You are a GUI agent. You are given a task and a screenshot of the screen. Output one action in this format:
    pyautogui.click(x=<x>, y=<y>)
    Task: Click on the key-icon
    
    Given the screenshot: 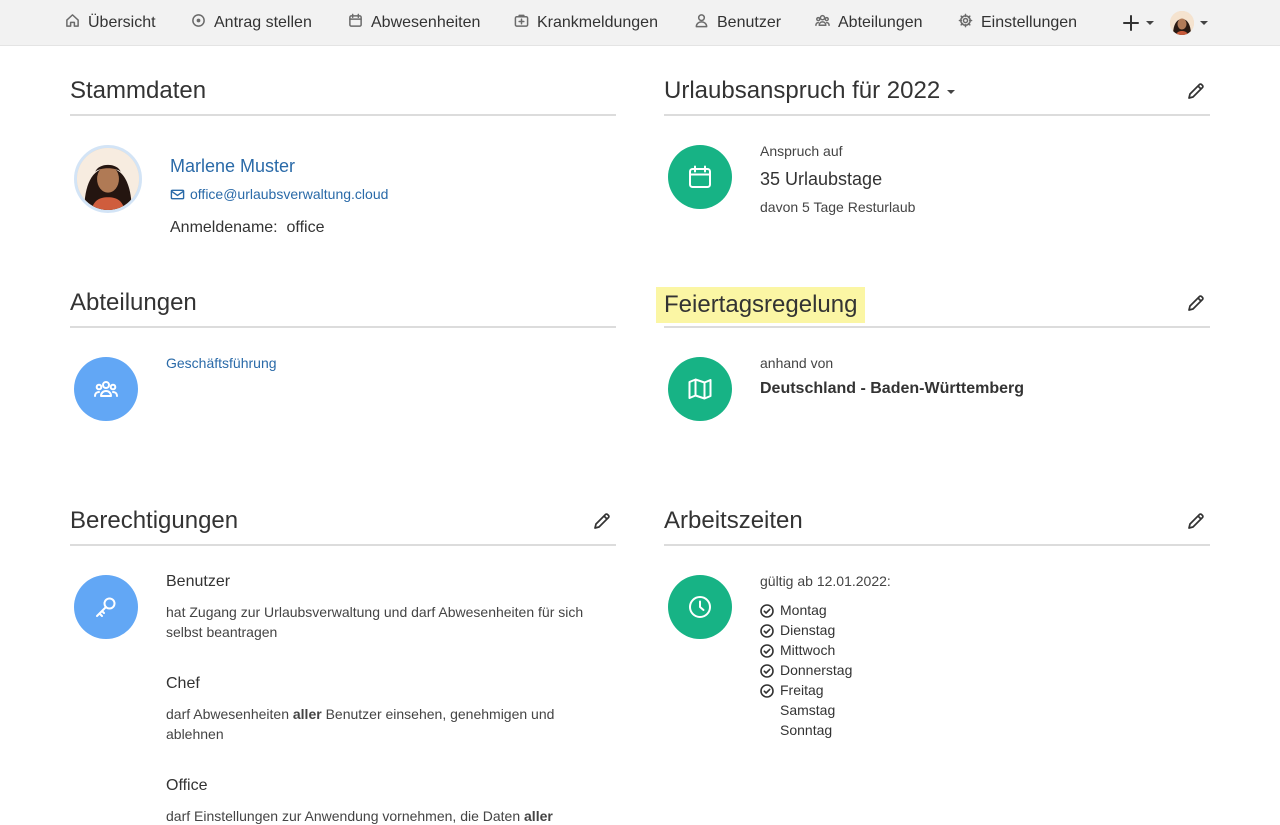 What is the action you would take?
    pyautogui.click(x=106, y=607)
    